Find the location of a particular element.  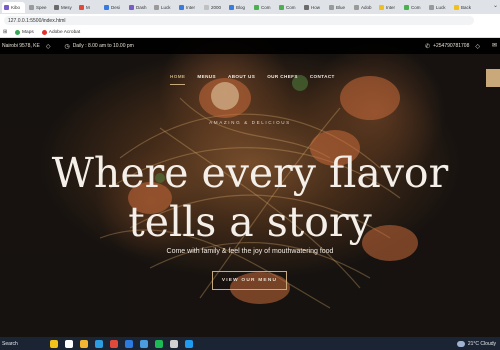

browser-tab: Blue is located at coordinates (338, 7).